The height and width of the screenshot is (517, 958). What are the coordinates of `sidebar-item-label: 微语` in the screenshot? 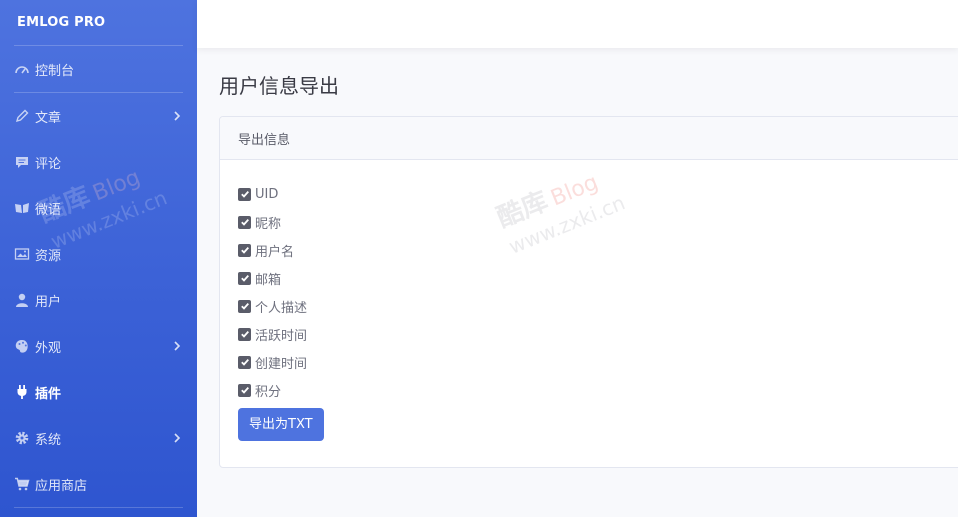 It's located at (48, 210).